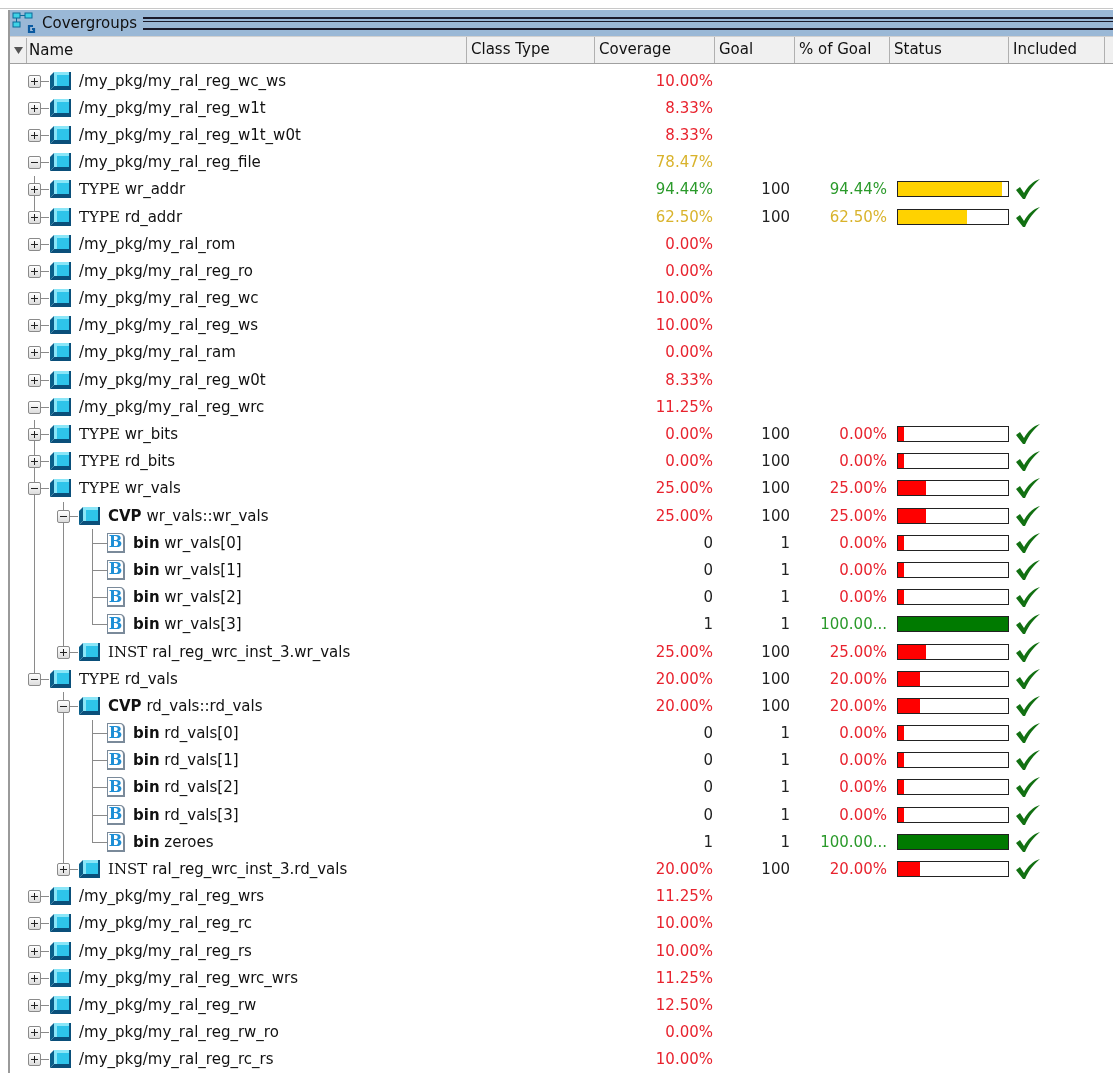  I want to click on tree-item-label: /my_pkg/my_ral_reg_ws, so click(168, 325).